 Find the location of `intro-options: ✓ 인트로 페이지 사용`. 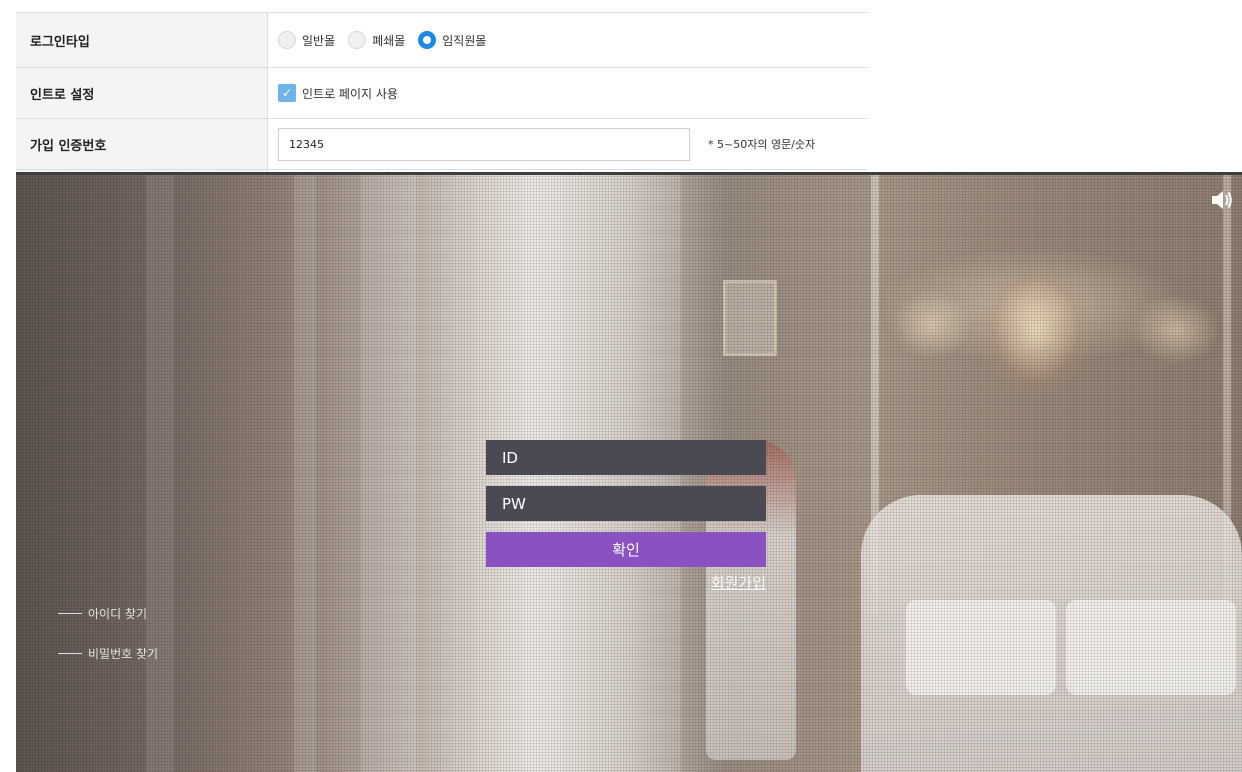

intro-options: ✓ 인트로 페이지 사용 is located at coordinates (567, 93).